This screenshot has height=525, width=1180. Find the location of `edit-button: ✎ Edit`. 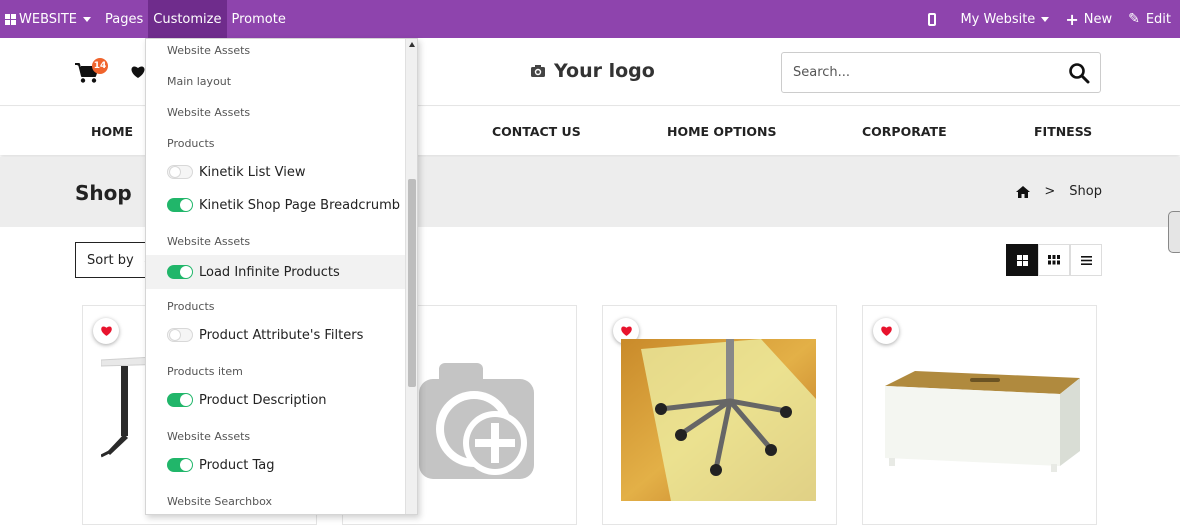

edit-button: ✎ Edit is located at coordinates (1149, 19).